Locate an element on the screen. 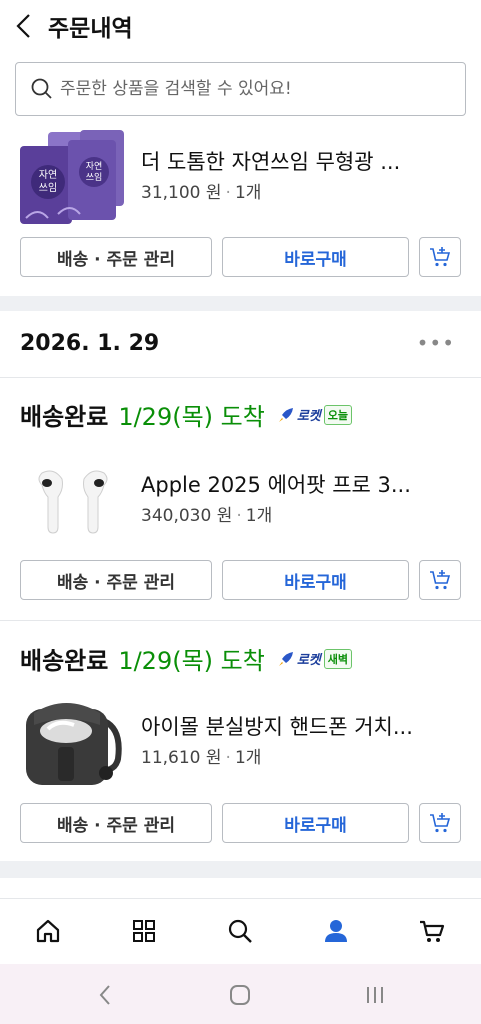 This screenshot has width=481, height=1024. home-icon is located at coordinates (48, 931).